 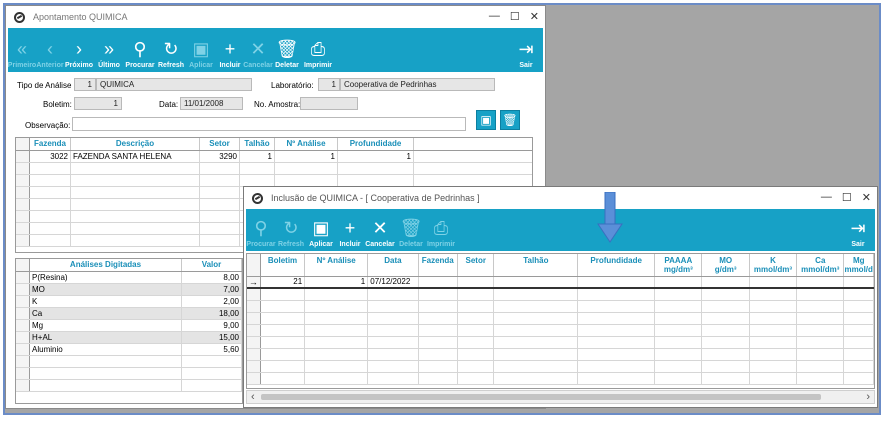 I want to click on dialog-deletar-button: 🗑 Deletar, so click(x=411, y=235).